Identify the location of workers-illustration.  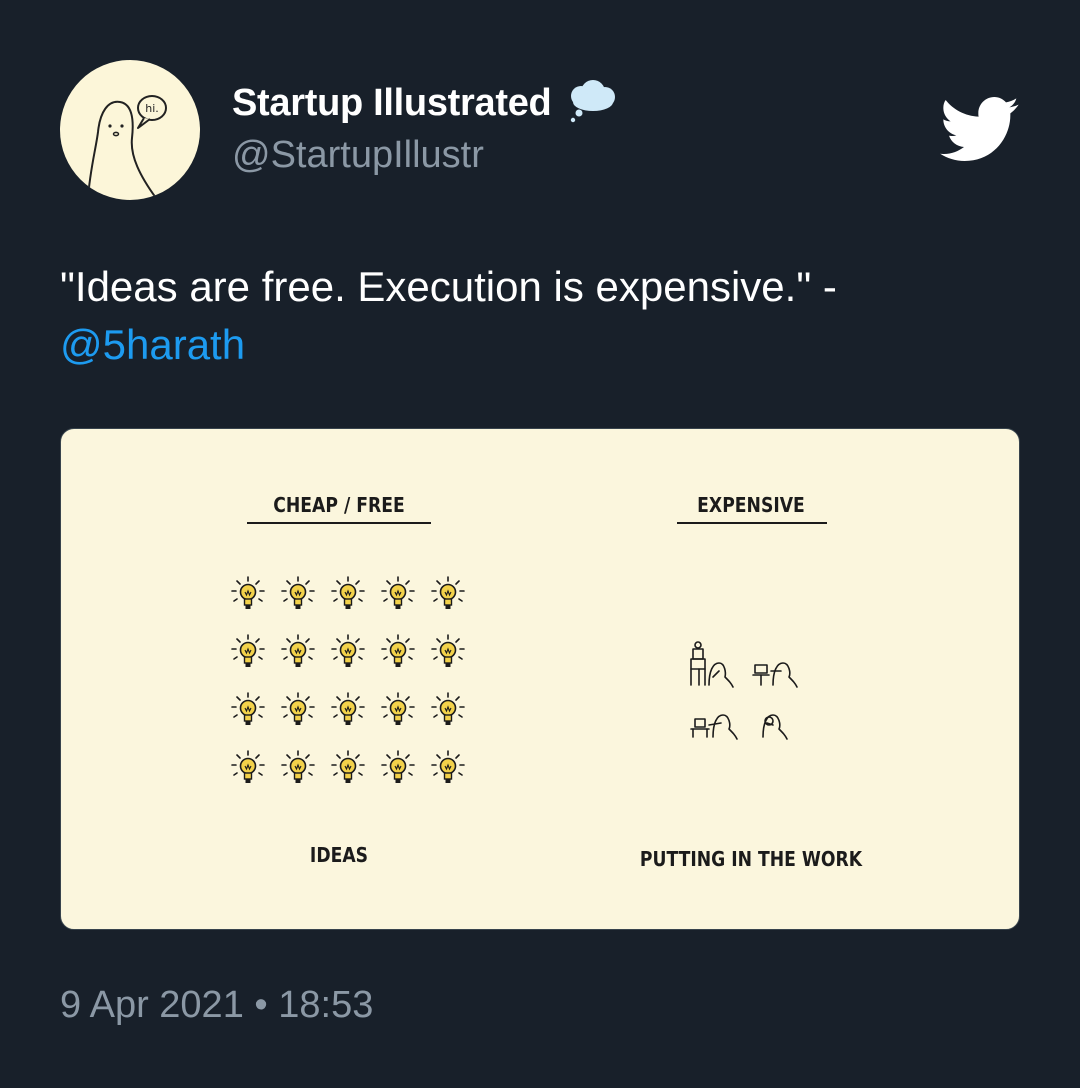
(744, 690).